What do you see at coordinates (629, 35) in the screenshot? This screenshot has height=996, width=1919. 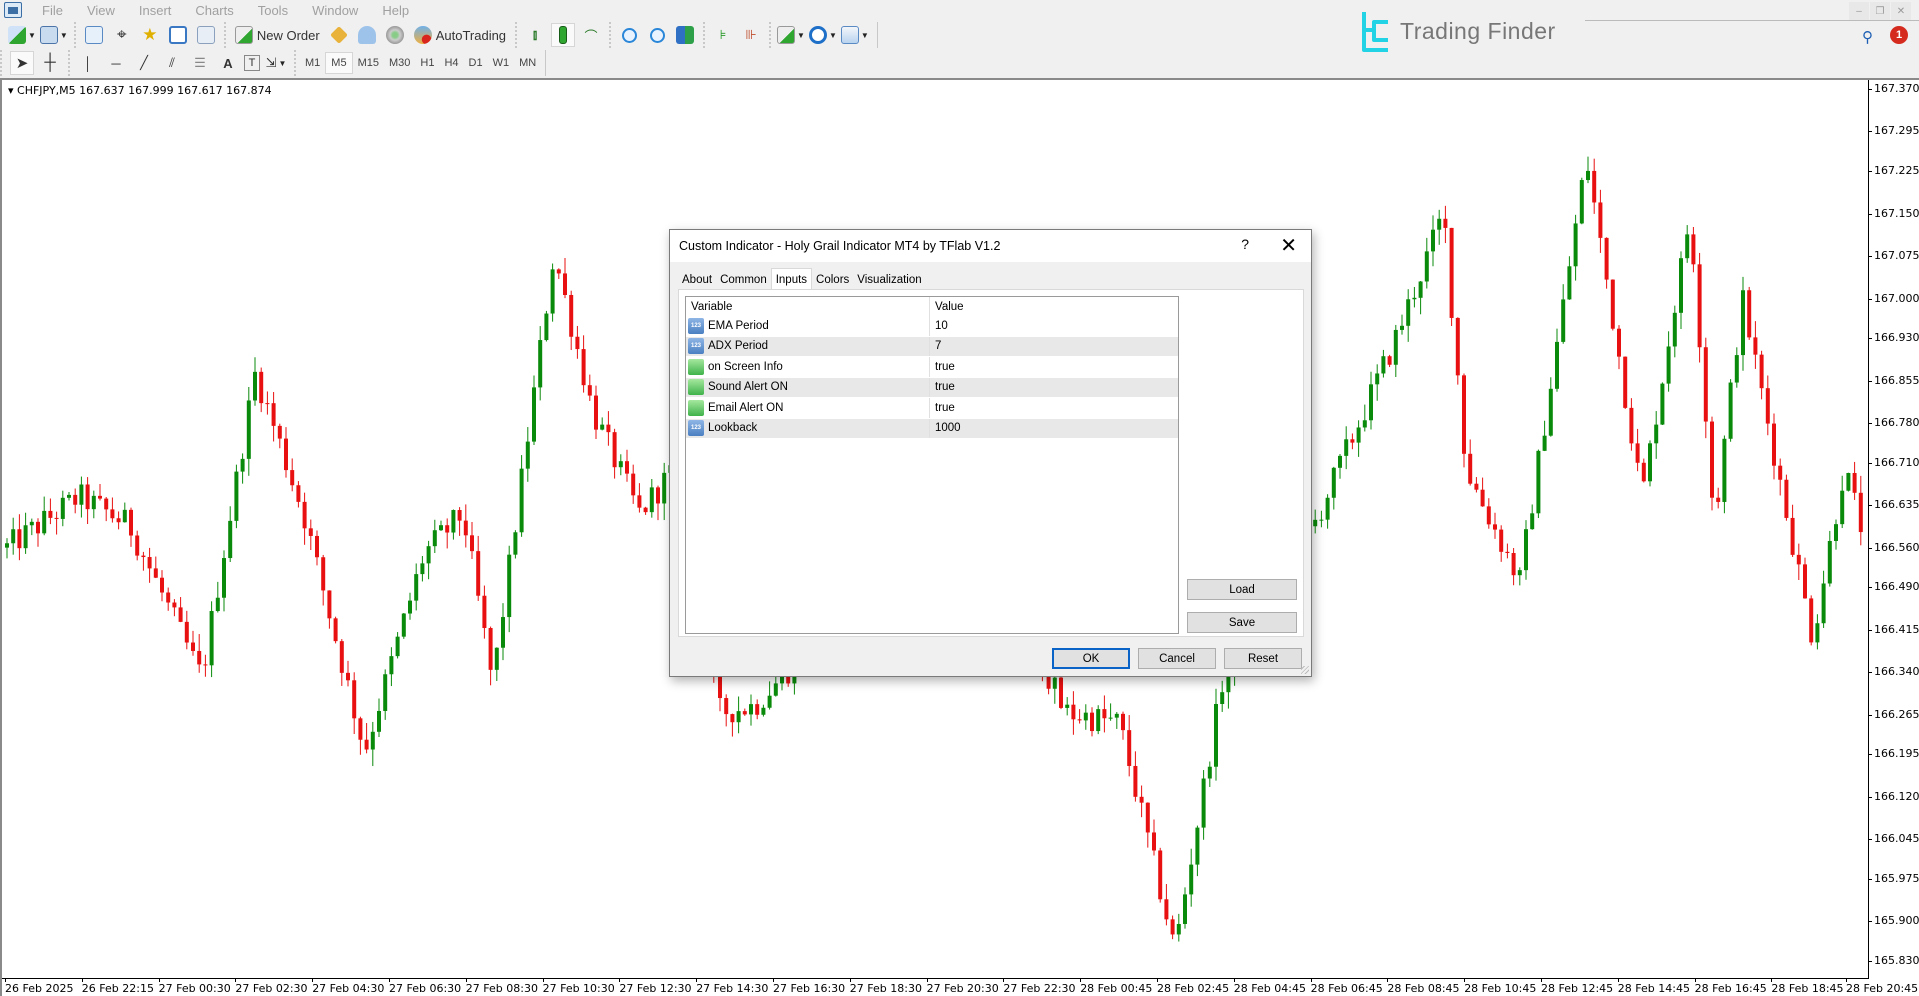 I see `zoom-in-button` at bounding box center [629, 35].